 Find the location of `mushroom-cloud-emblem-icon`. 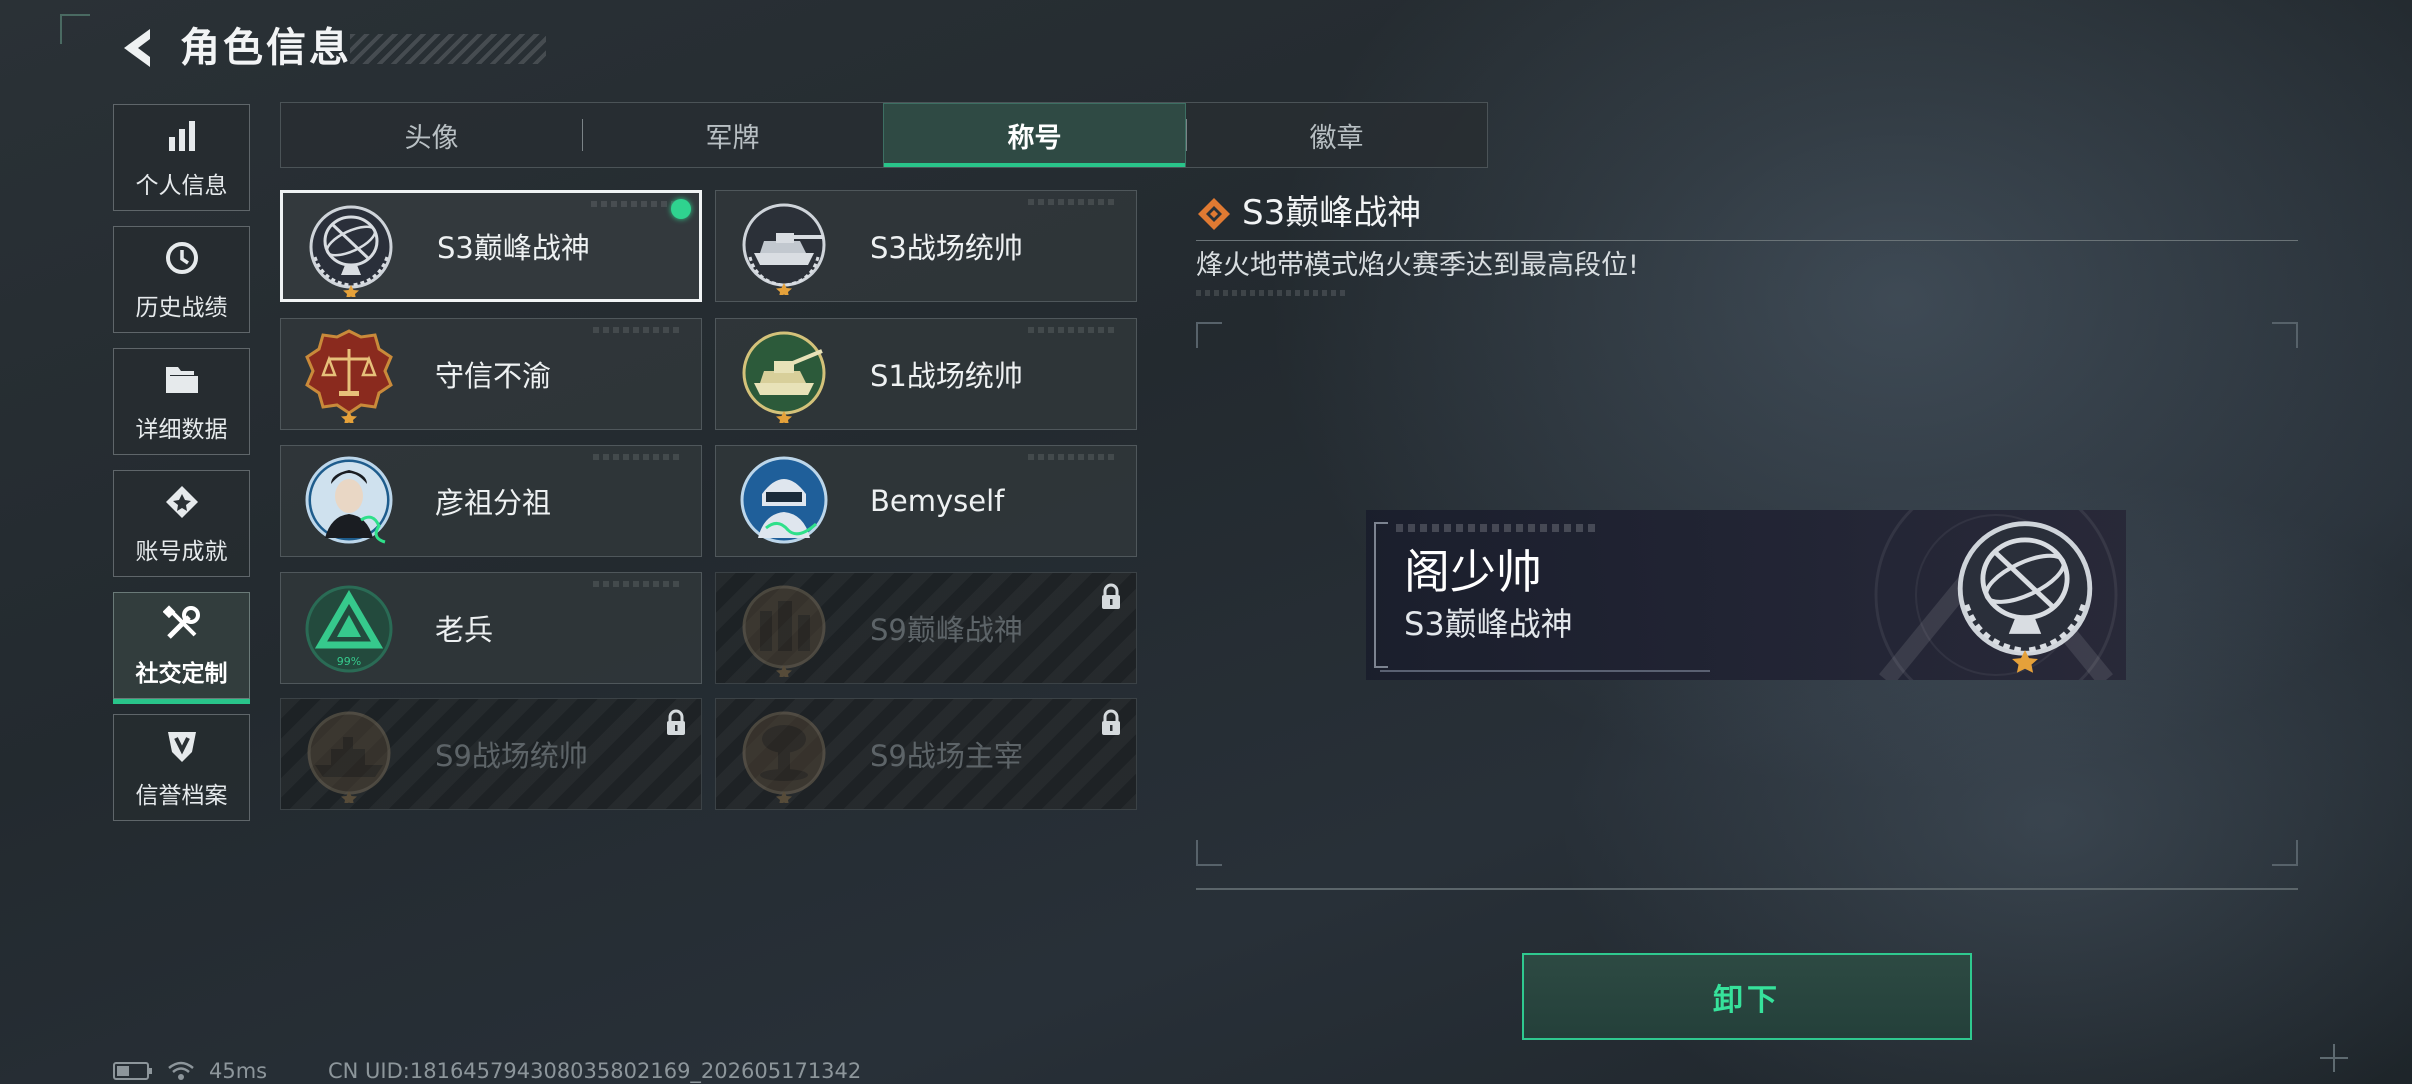

mushroom-cloud-emblem-icon is located at coordinates (784, 757).